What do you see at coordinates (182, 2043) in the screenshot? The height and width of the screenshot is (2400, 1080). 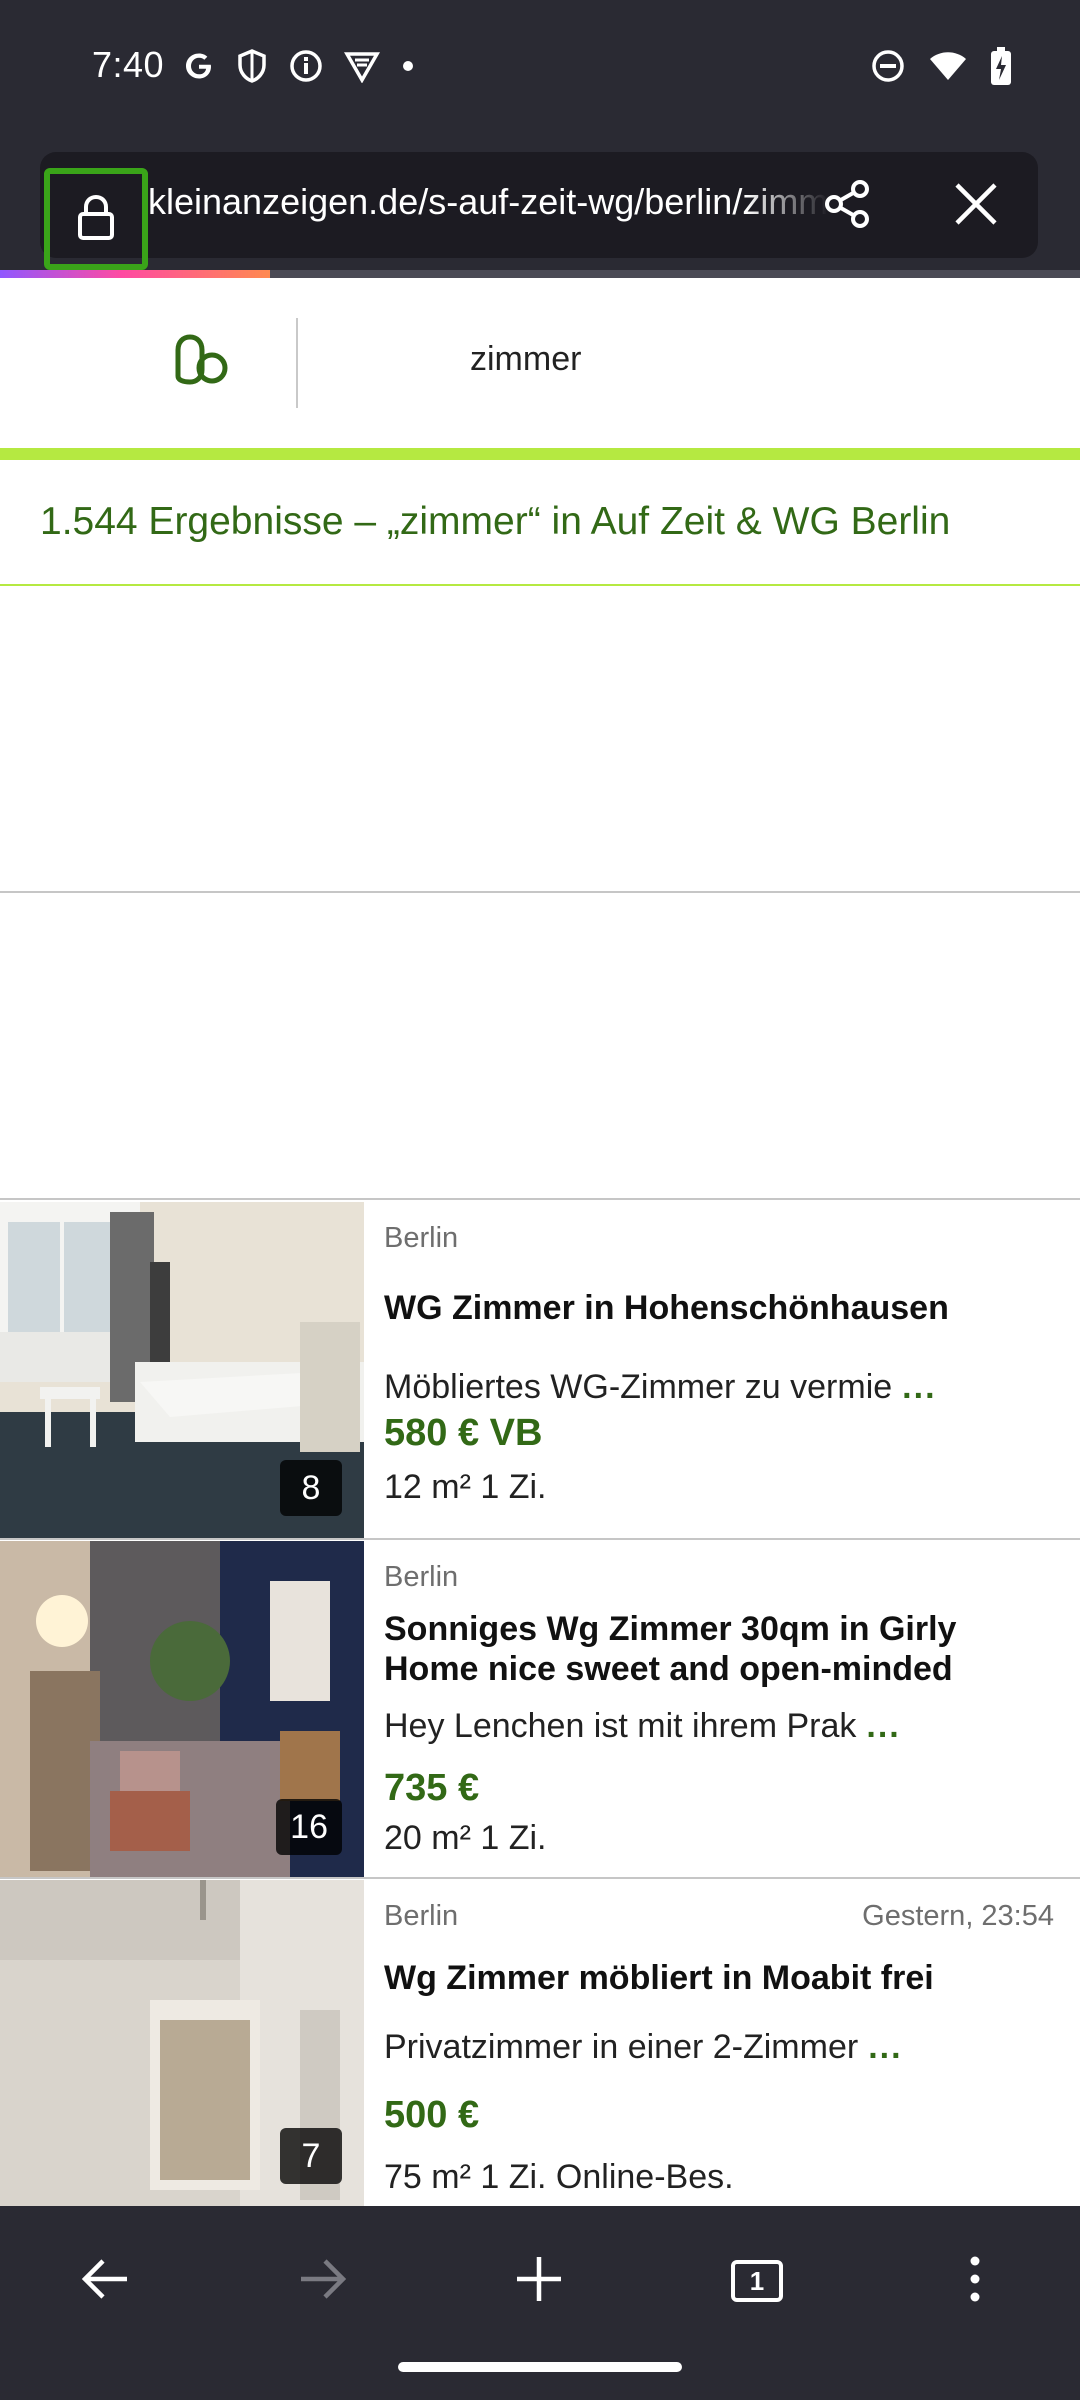 I see `listing-photo: 7` at bounding box center [182, 2043].